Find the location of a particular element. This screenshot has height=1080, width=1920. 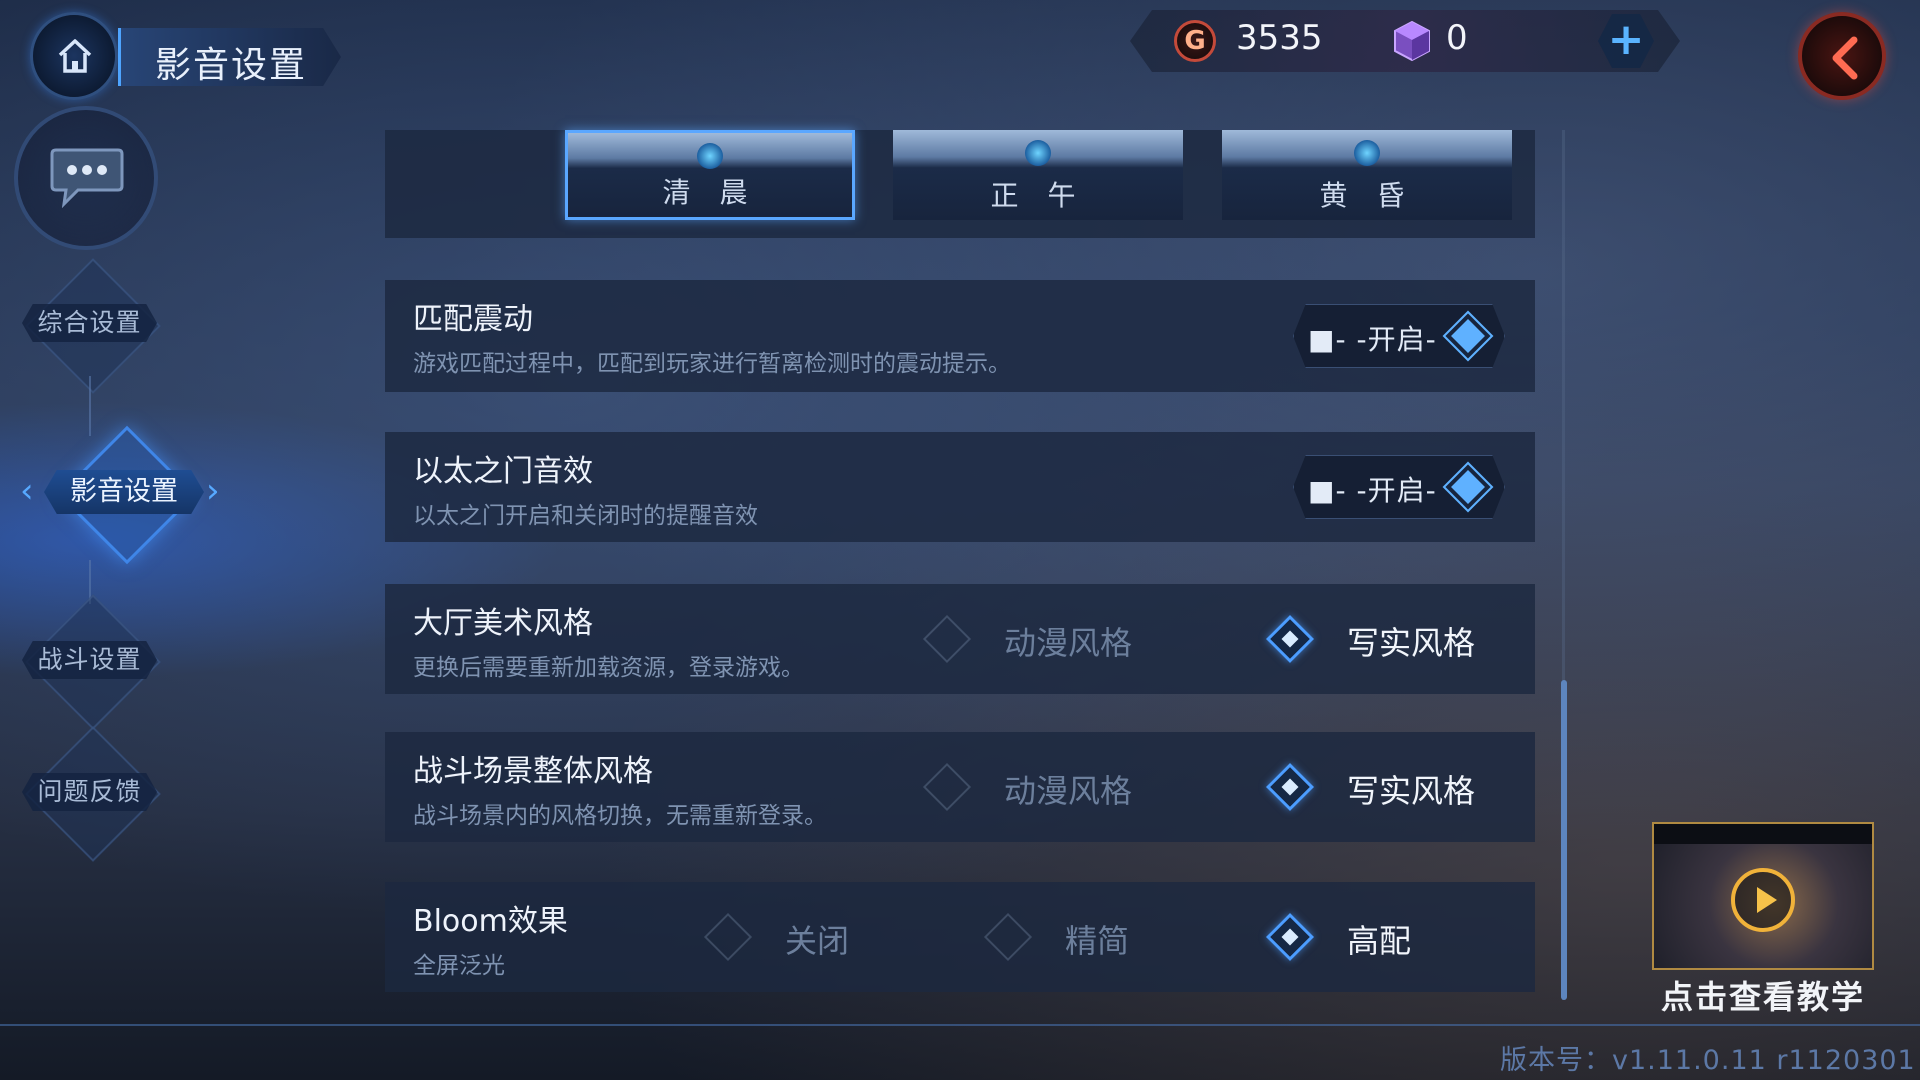

setting-title: 匹配震动 is located at coordinates (473, 319).